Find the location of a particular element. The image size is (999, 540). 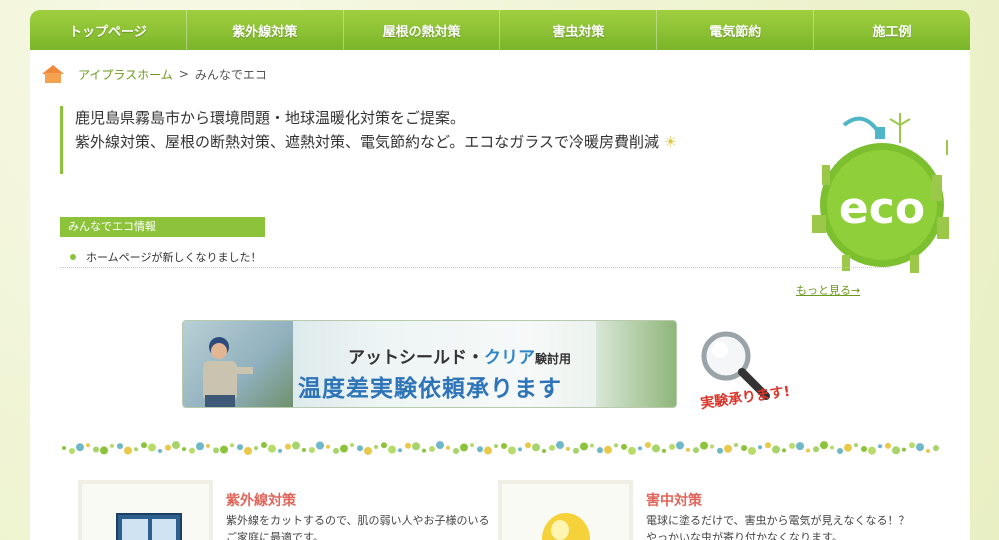

news-item-text: ホームページが新しくなりました！ is located at coordinates (174, 257).